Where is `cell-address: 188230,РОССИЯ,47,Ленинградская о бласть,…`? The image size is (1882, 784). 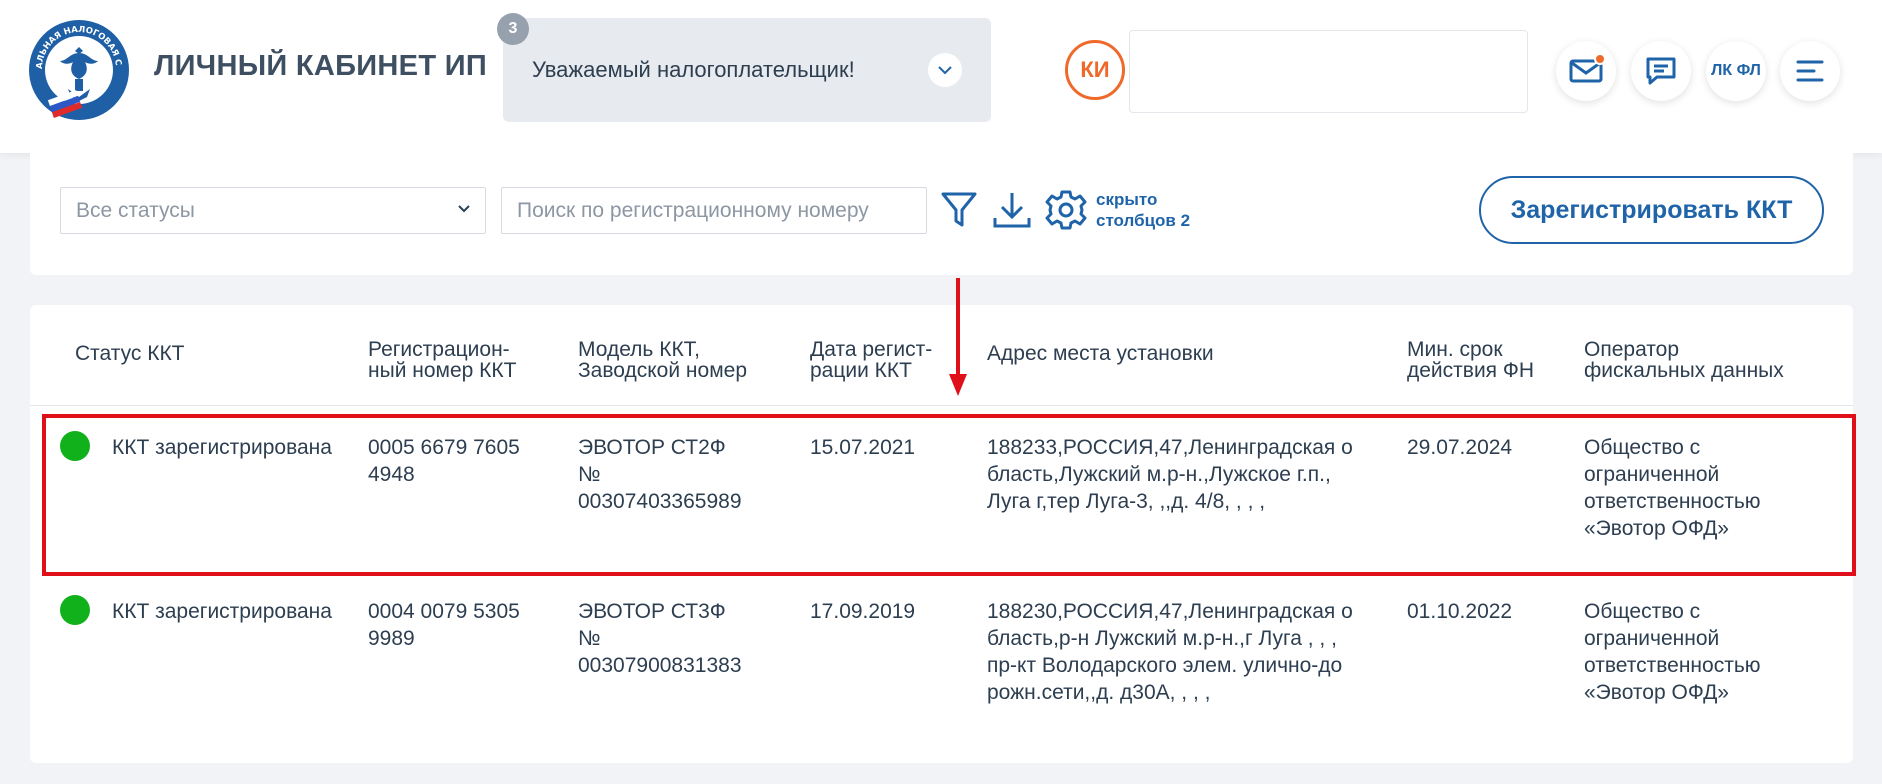 cell-address: 188230,РОССИЯ,47,Ленинградская о бласть,… is located at coordinates (1170, 652).